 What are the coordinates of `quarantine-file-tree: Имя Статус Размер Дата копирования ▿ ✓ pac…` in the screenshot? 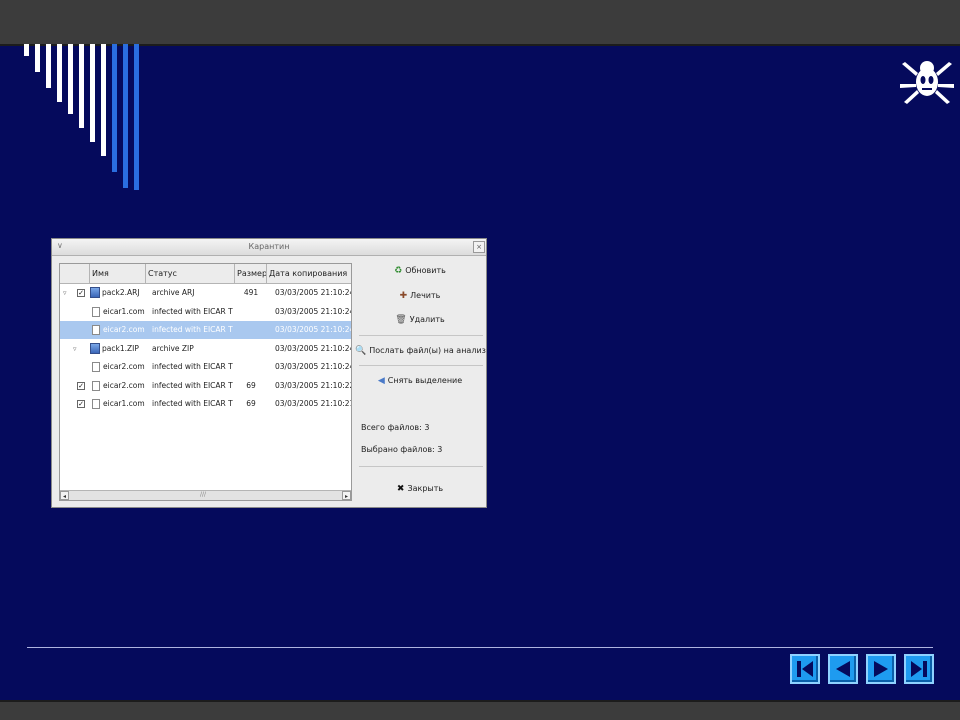 It's located at (205, 382).